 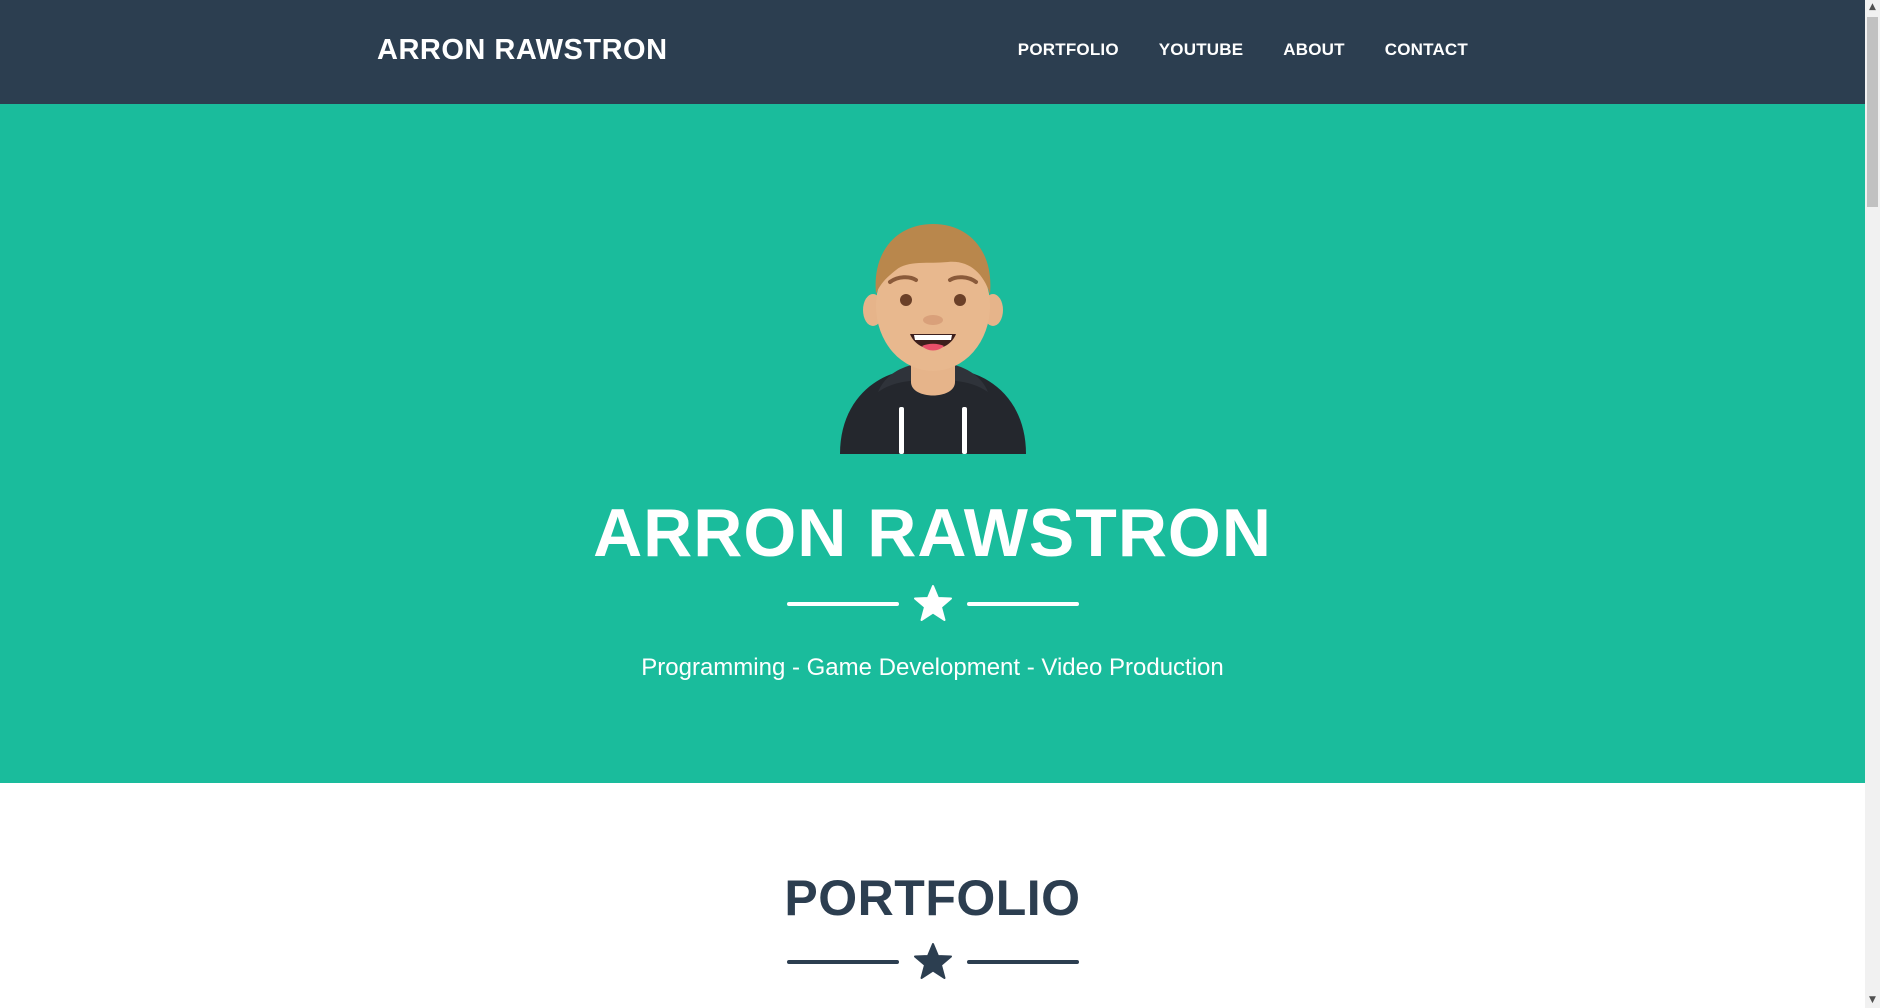 I want to click on brand-link: ARRON RAWSTRON, so click(x=522, y=50).